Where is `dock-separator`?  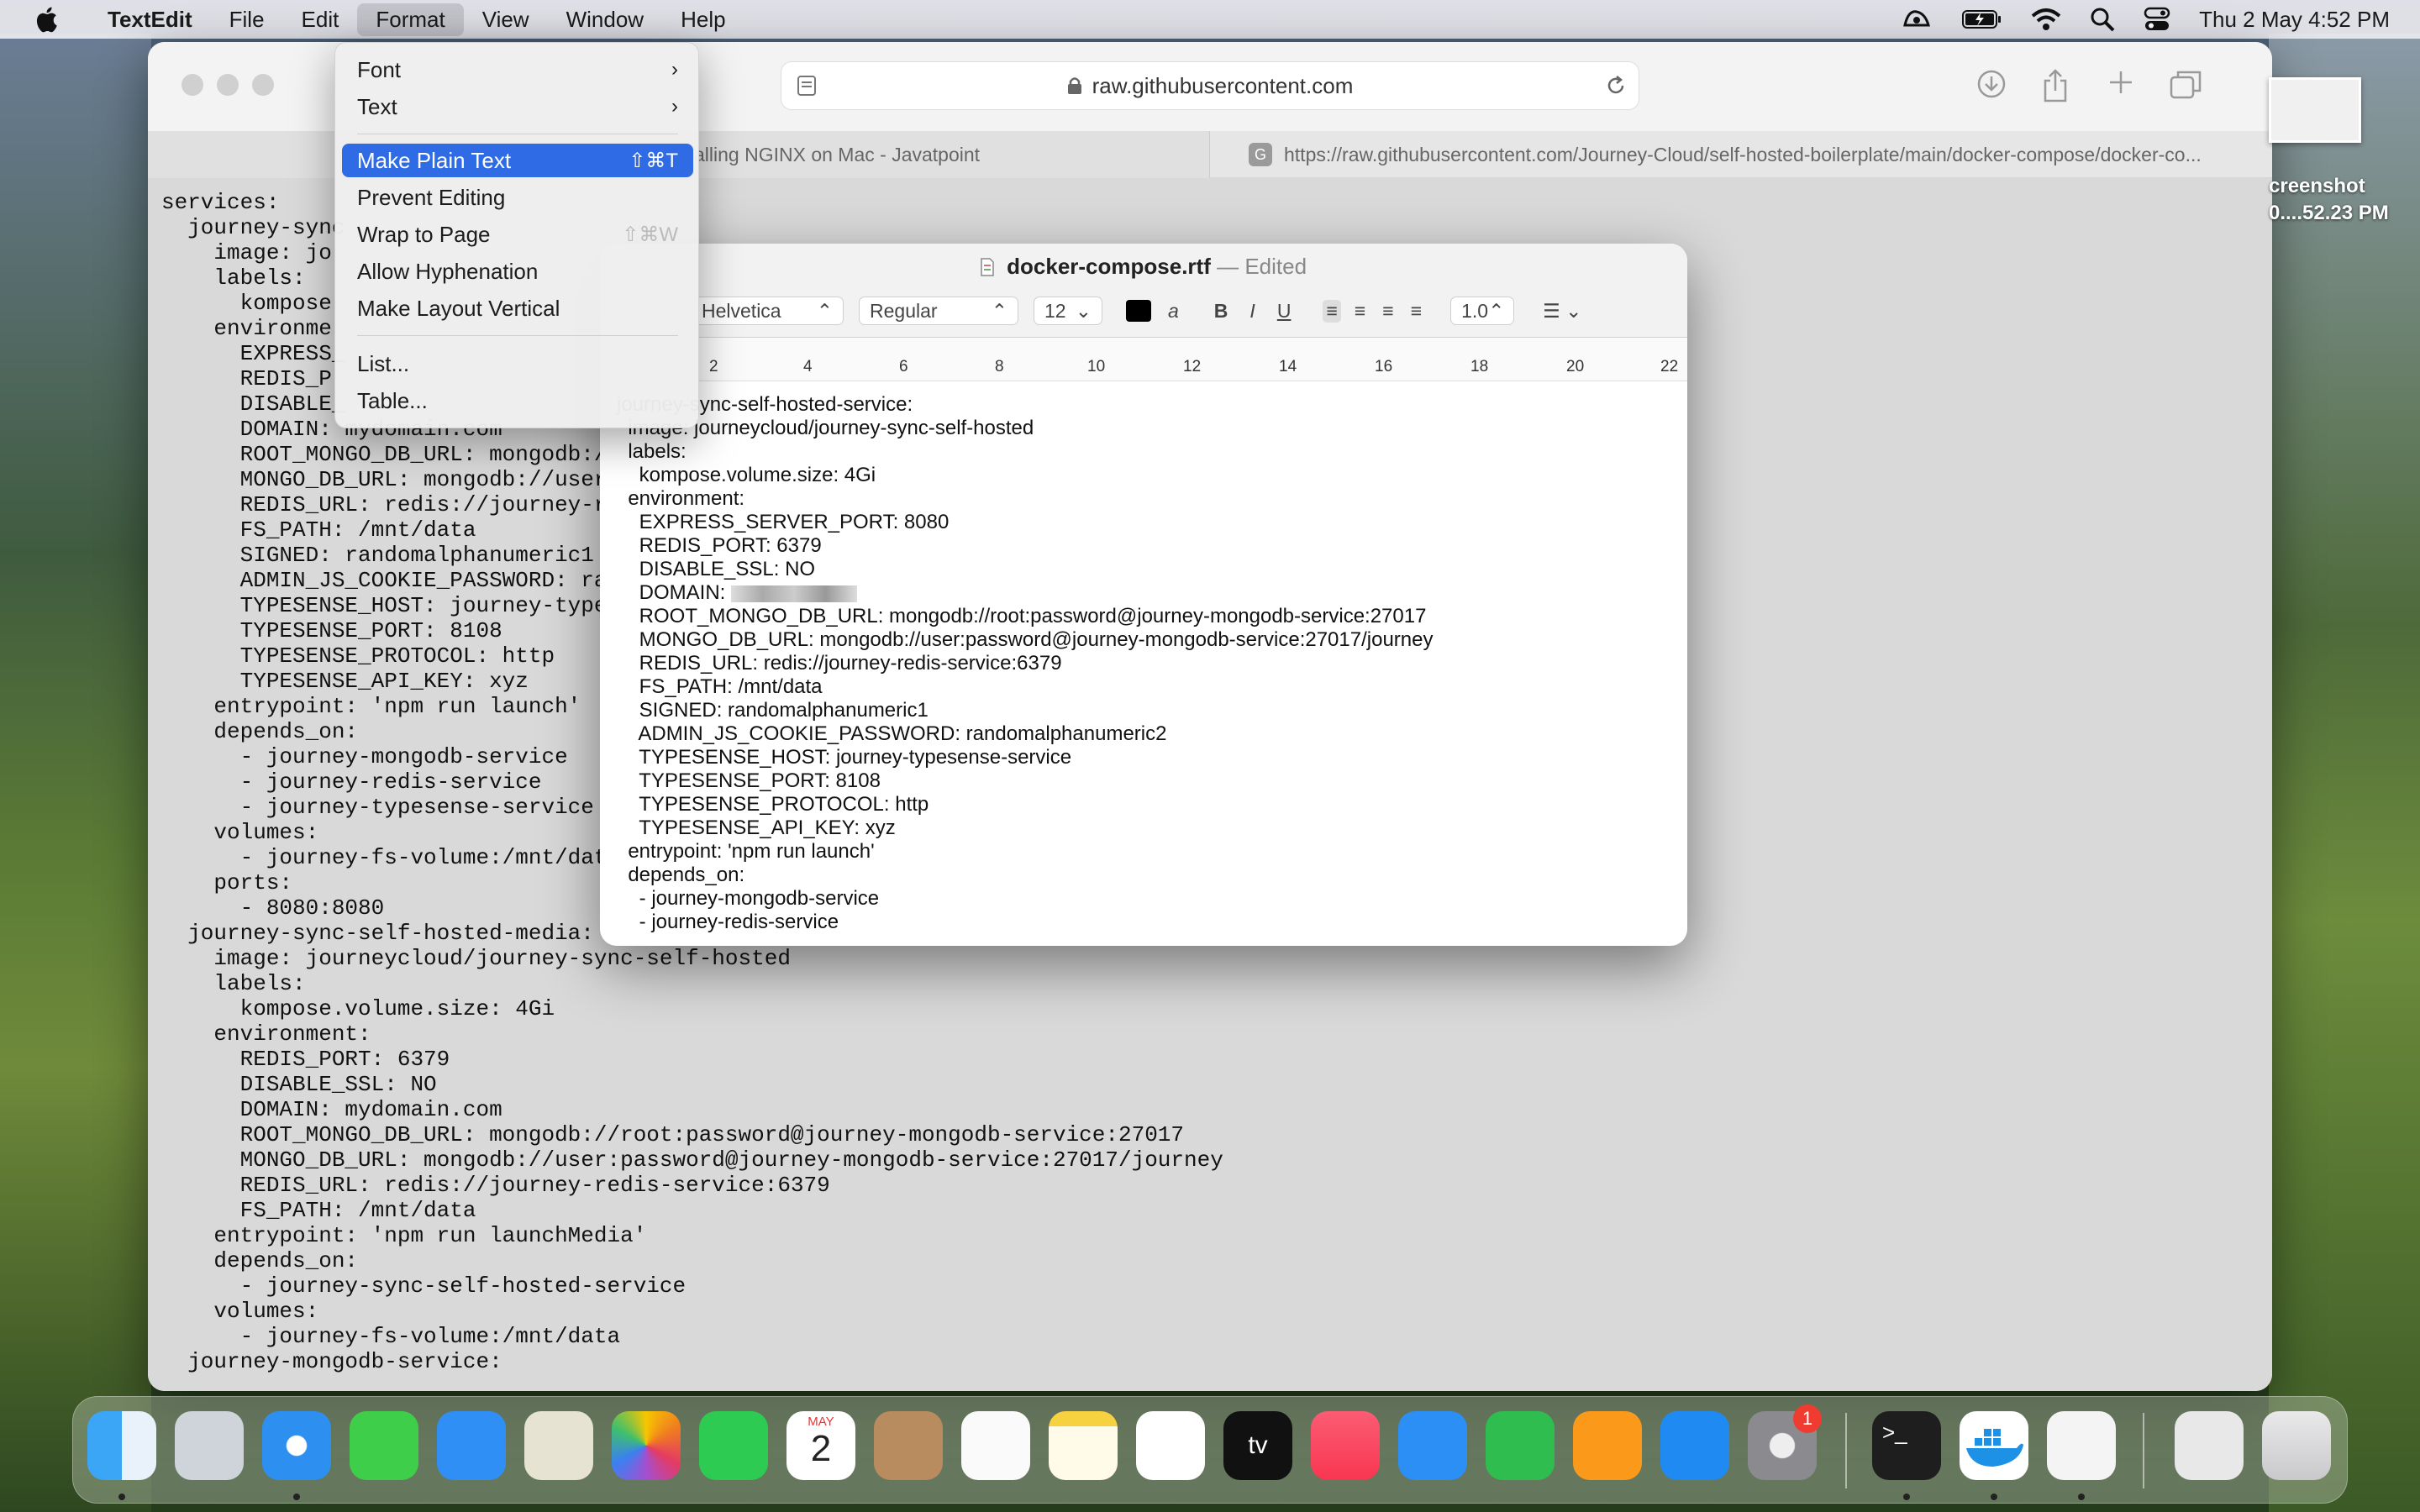
dock-separator is located at coordinates (1846, 1450).